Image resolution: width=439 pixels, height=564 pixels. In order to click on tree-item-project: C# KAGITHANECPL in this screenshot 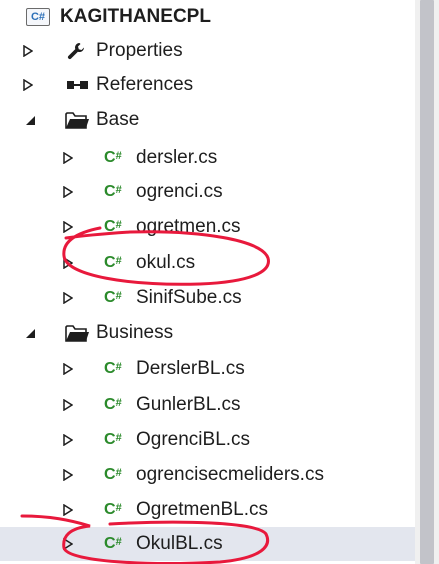, I will do `click(207, 17)`.